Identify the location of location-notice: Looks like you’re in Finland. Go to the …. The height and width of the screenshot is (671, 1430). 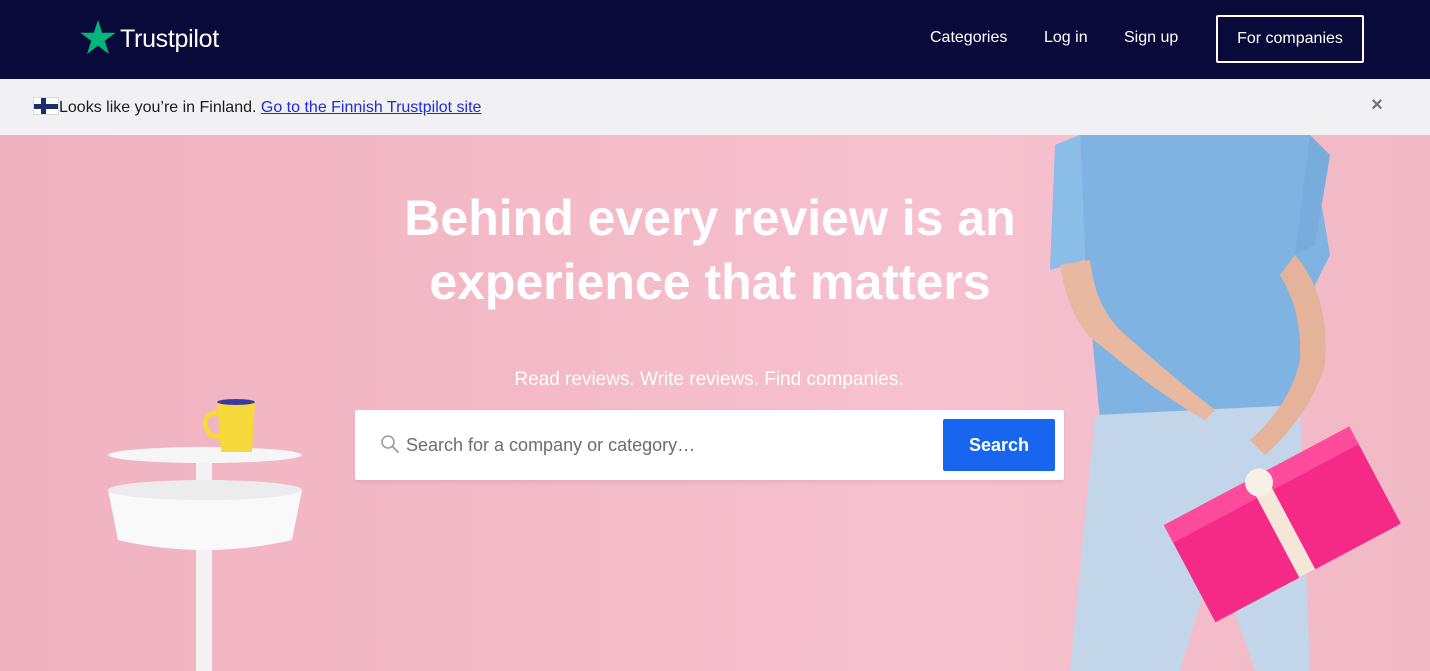
(270, 108).